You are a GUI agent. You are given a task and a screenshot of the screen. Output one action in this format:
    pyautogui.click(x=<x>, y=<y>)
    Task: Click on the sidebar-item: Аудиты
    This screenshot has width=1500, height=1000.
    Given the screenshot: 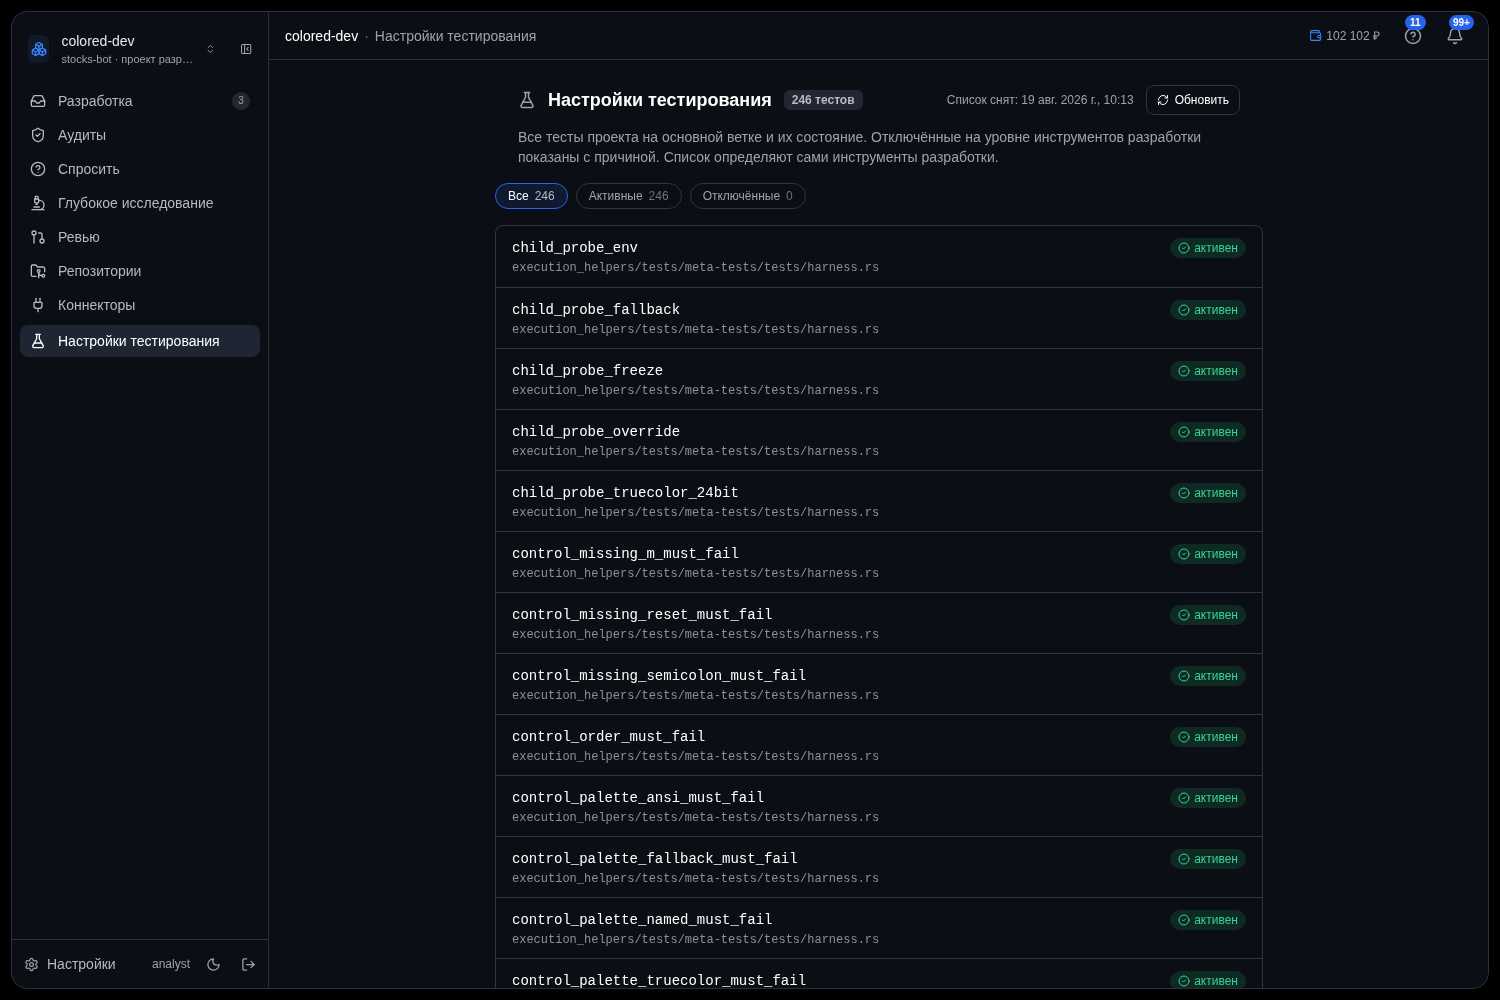 What is the action you would take?
    pyautogui.click(x=140, y=135)
    